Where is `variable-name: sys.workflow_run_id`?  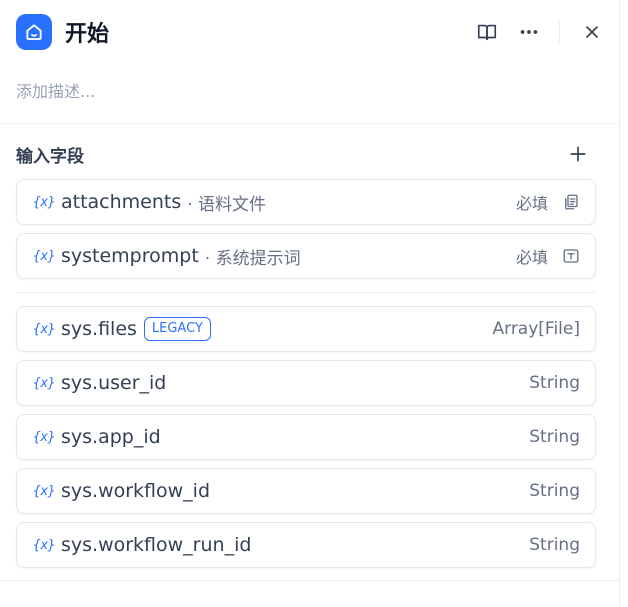 variable-name: sys.workflow_run_id is located at coordinates (156, 545).